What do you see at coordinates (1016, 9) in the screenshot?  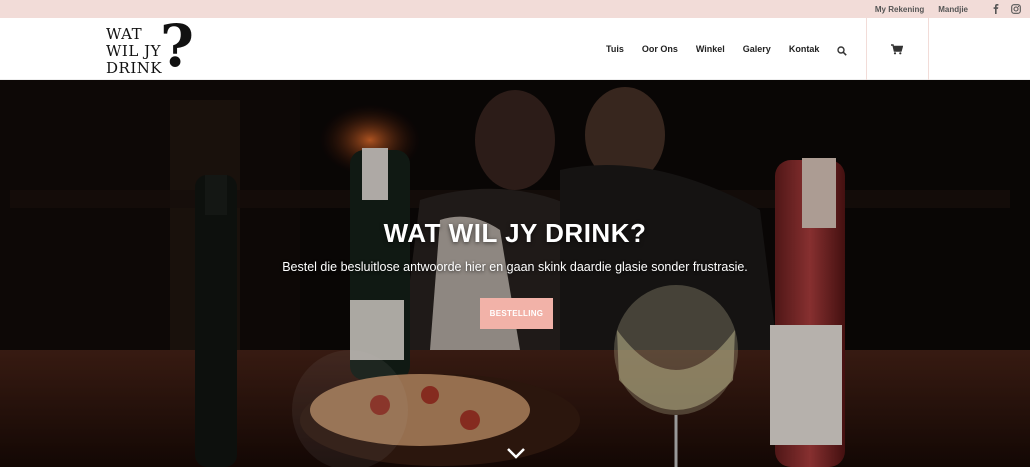 I see `instagram-icon` at bounding box center [1016, 9].